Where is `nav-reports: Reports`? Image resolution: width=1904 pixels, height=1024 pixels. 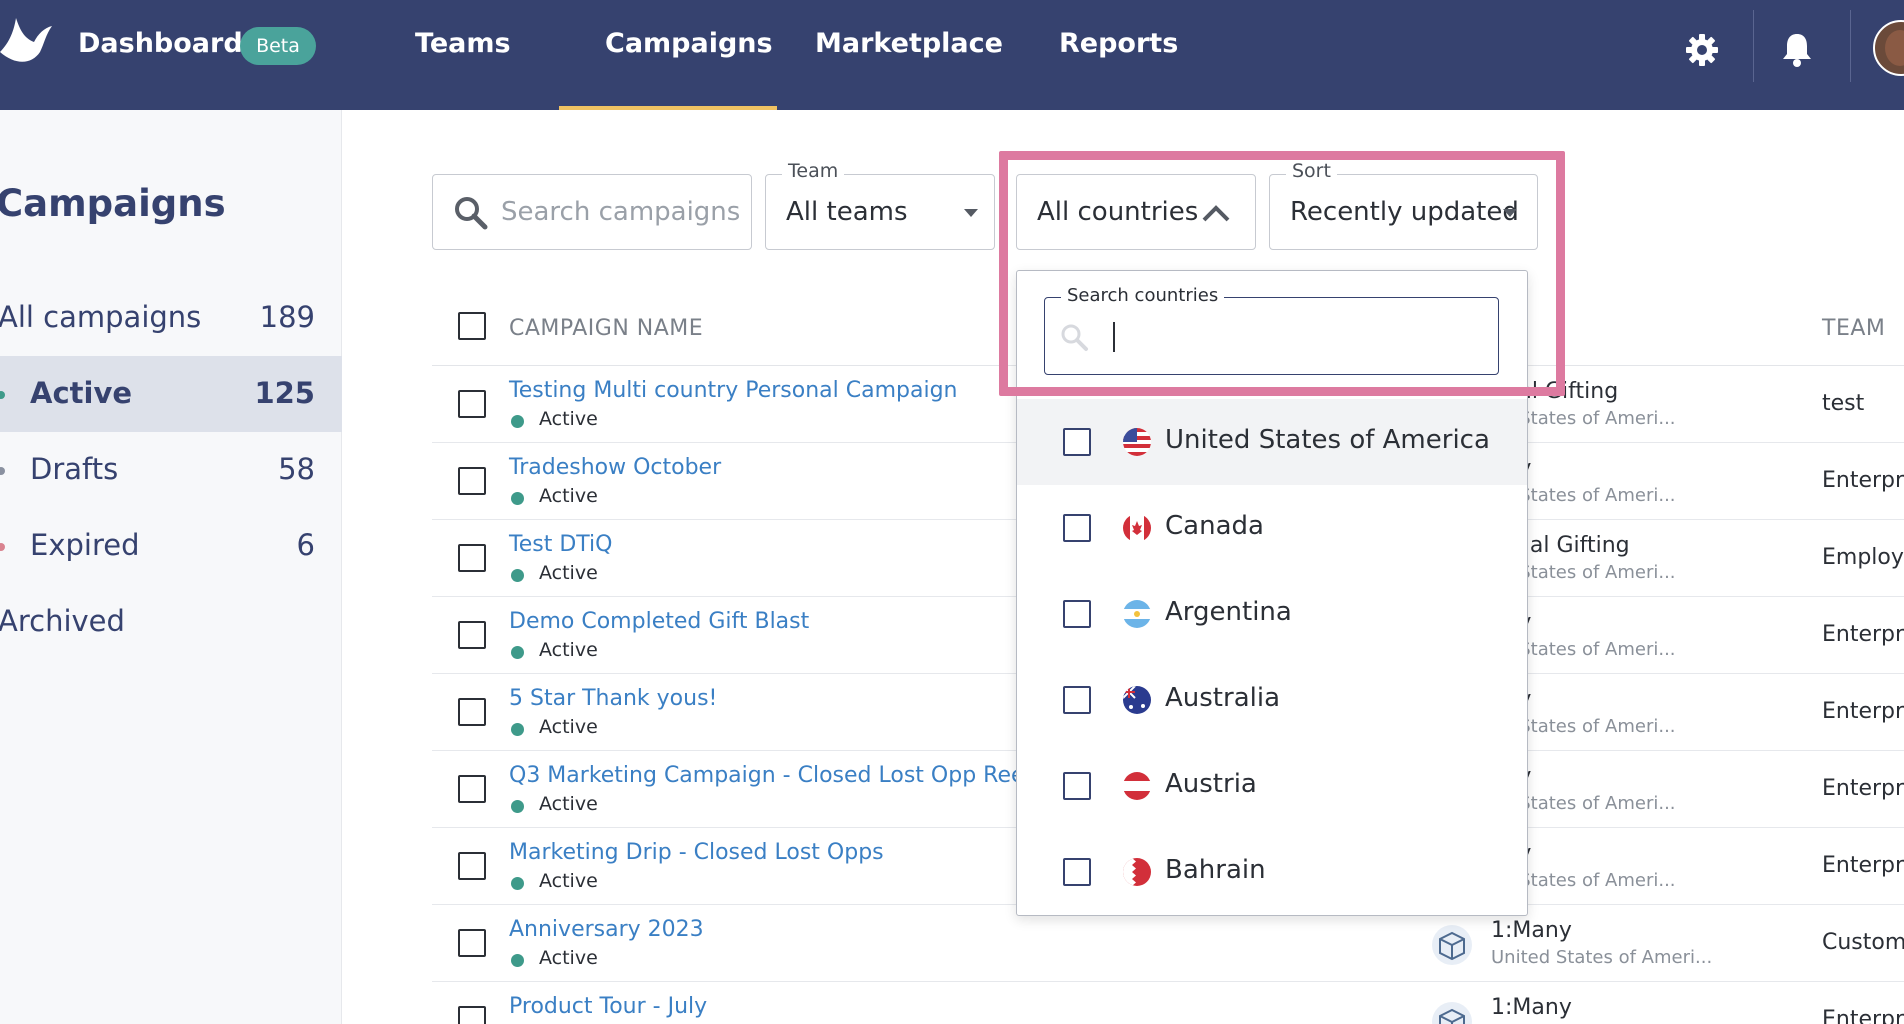 nav-reports: Reports is located at coordinates (1118, 43).